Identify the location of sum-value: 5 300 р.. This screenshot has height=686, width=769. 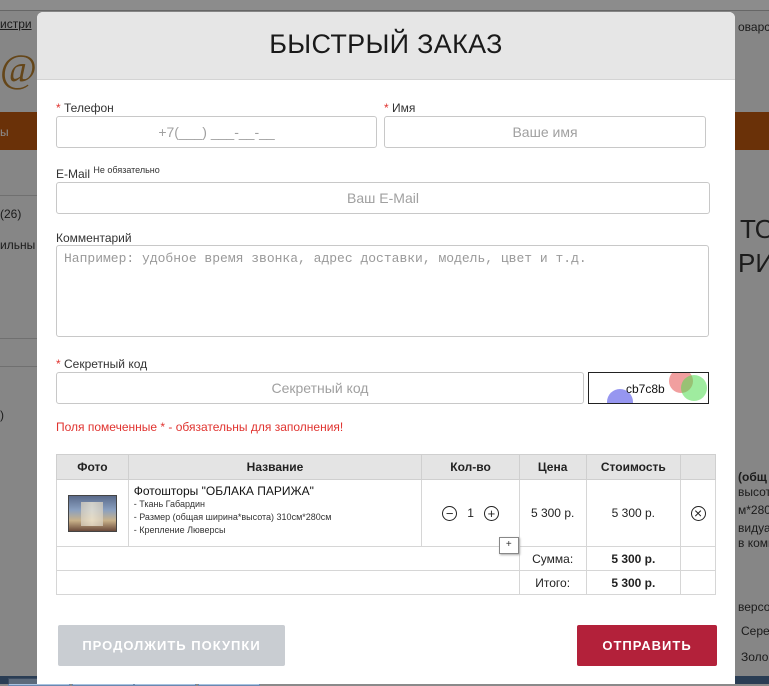
(633, 558).